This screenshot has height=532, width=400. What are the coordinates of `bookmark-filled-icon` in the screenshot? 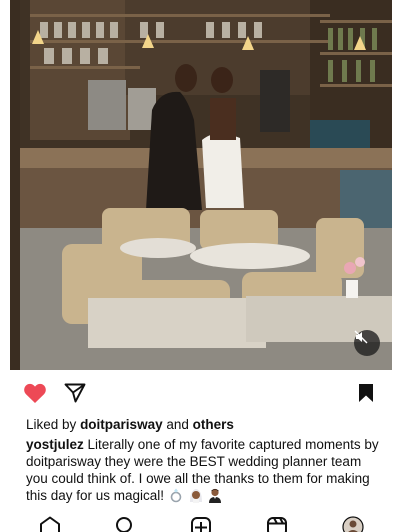 It's located at (366, 393).